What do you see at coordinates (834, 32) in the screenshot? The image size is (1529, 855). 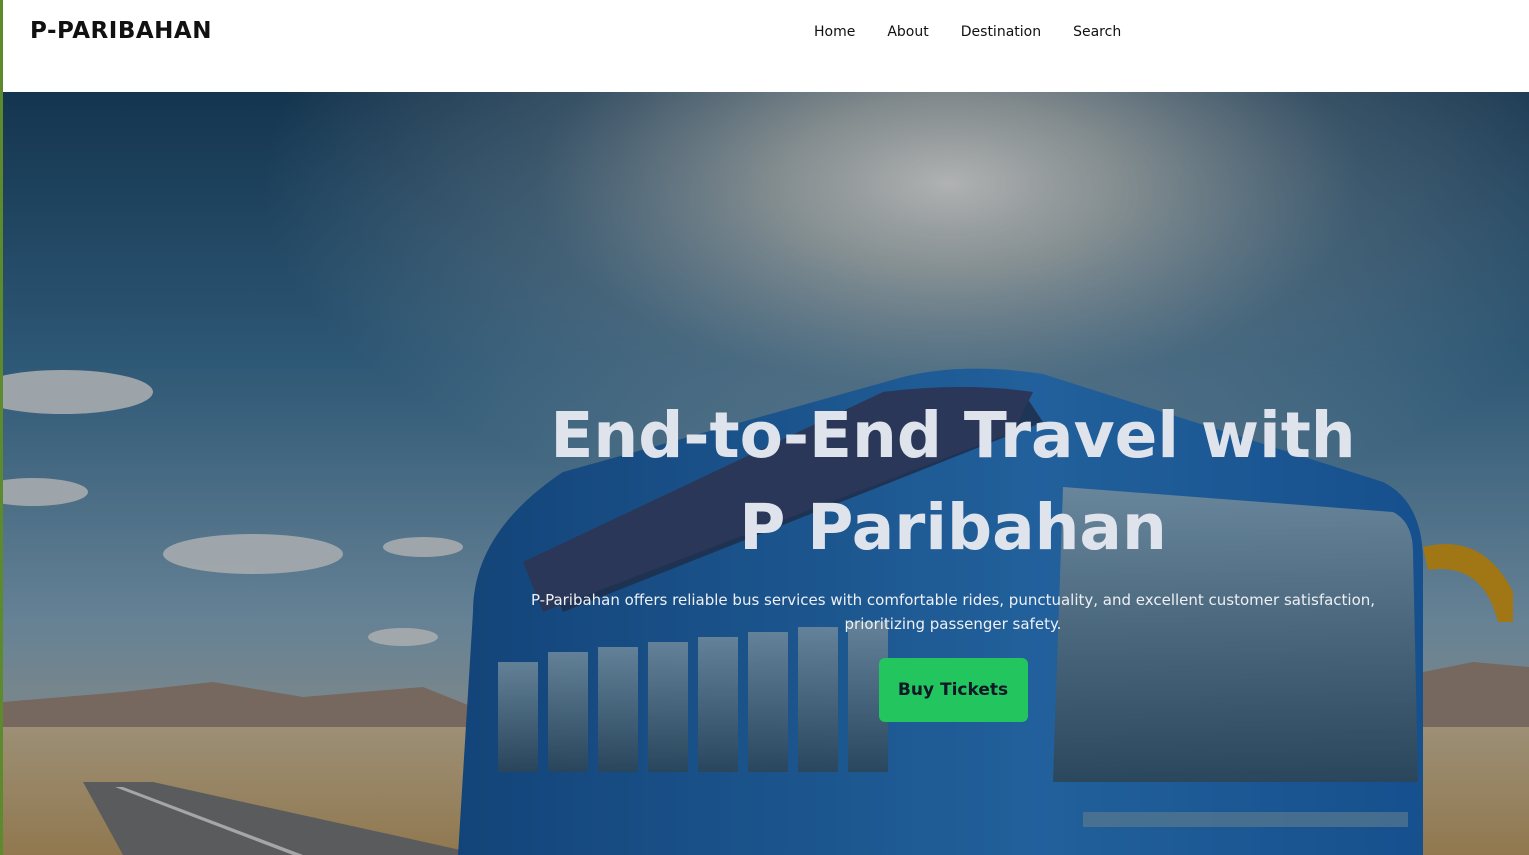 I see `nav-home-link: Home` at bounding box center [834, 32].